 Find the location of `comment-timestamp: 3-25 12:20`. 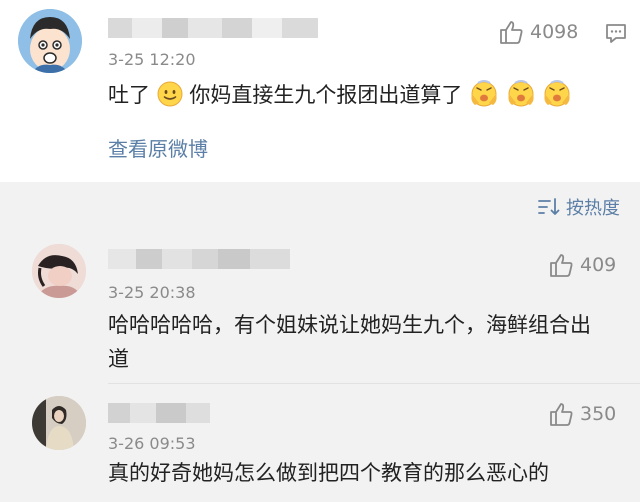

comment-timestamp: 3-25 12:20 is located at coordinates (152, 59).